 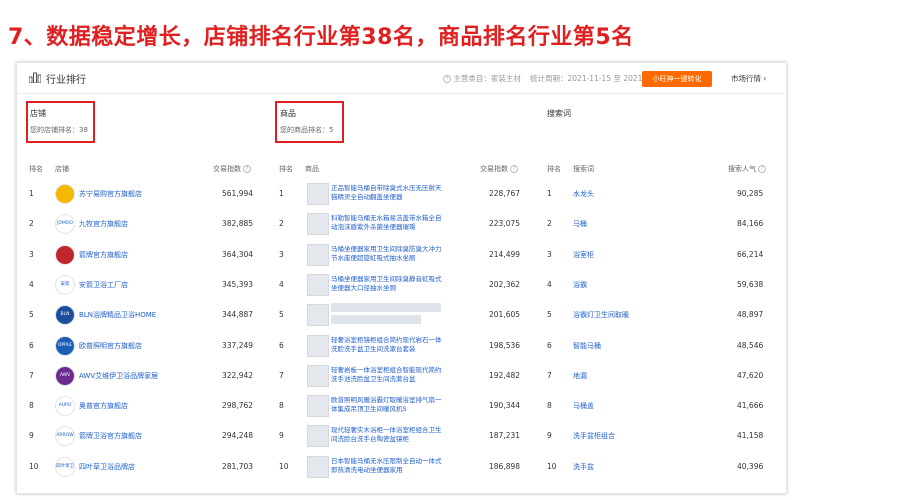 I want to click on product-name-link: 马桶坐便器家用卫生间除臭静音虹吸式坐便器大口径抽水坐厕, so click(x=387, y=284).